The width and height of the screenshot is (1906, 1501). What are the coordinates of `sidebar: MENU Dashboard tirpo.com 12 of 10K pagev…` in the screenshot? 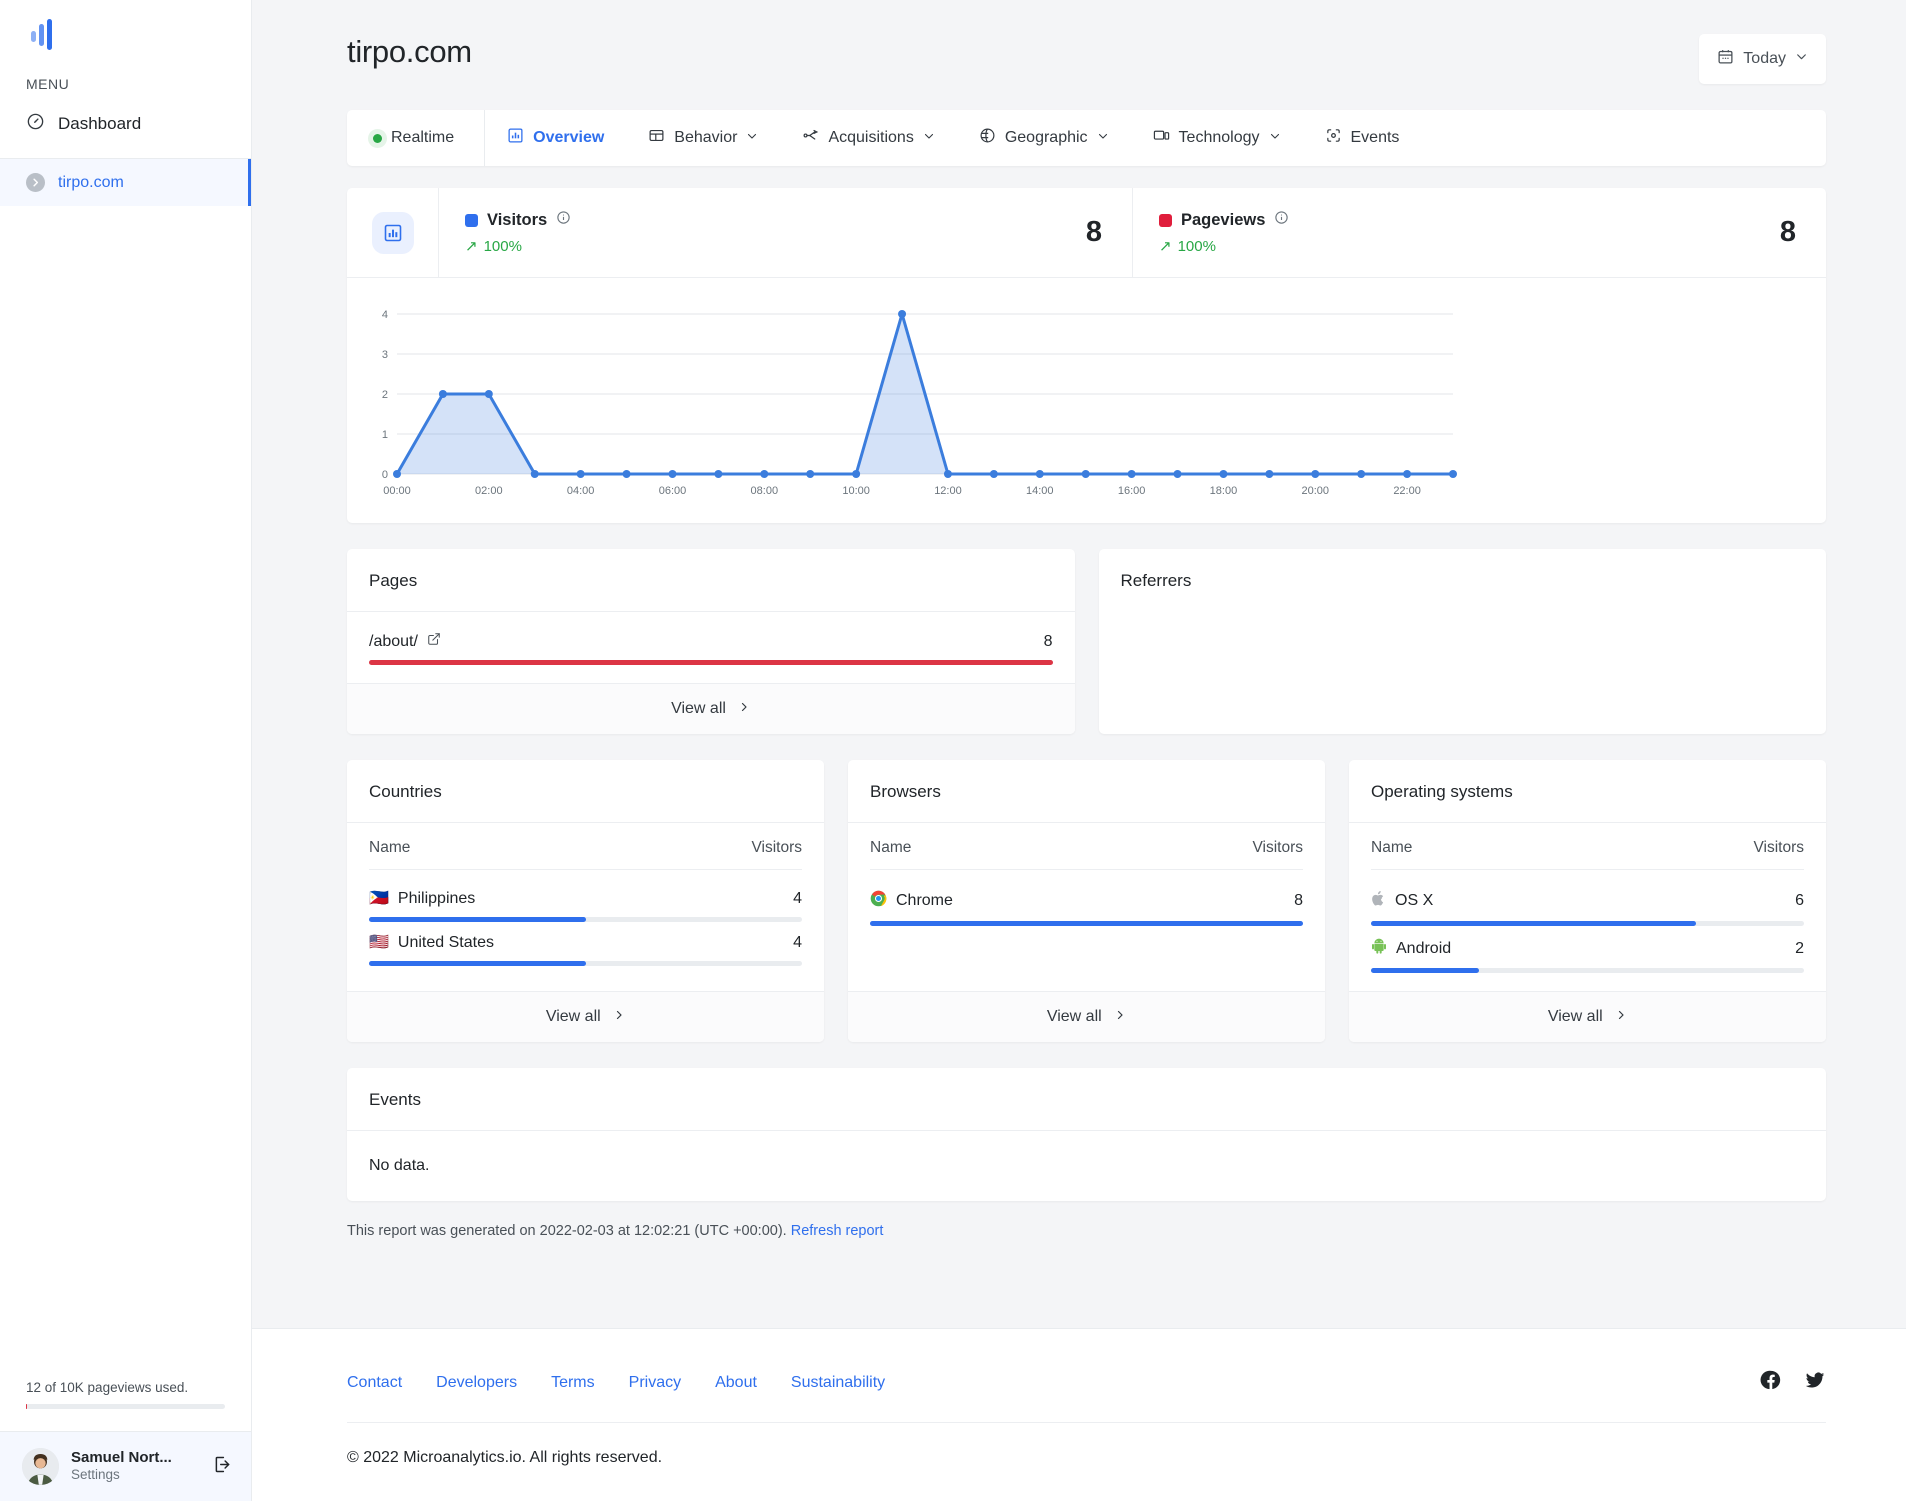 It's located at (126, 750).